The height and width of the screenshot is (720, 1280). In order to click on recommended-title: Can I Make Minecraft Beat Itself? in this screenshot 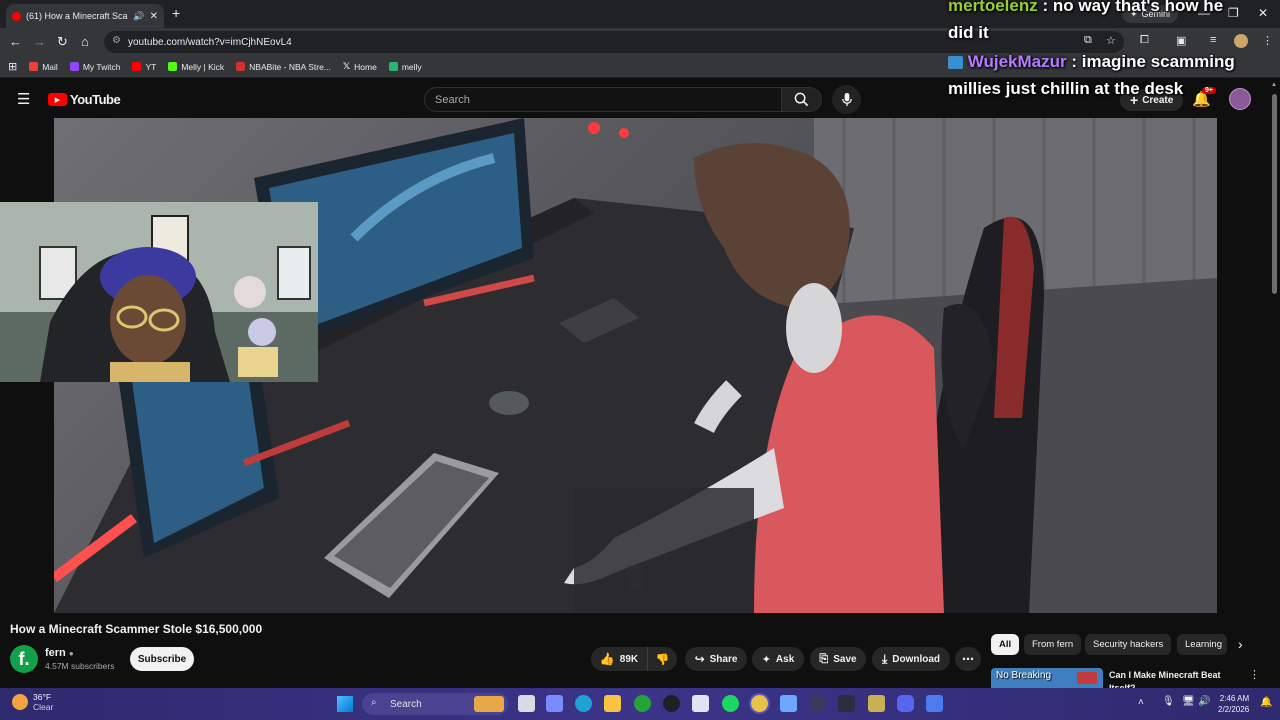, I will do `click(1165, 679)`.